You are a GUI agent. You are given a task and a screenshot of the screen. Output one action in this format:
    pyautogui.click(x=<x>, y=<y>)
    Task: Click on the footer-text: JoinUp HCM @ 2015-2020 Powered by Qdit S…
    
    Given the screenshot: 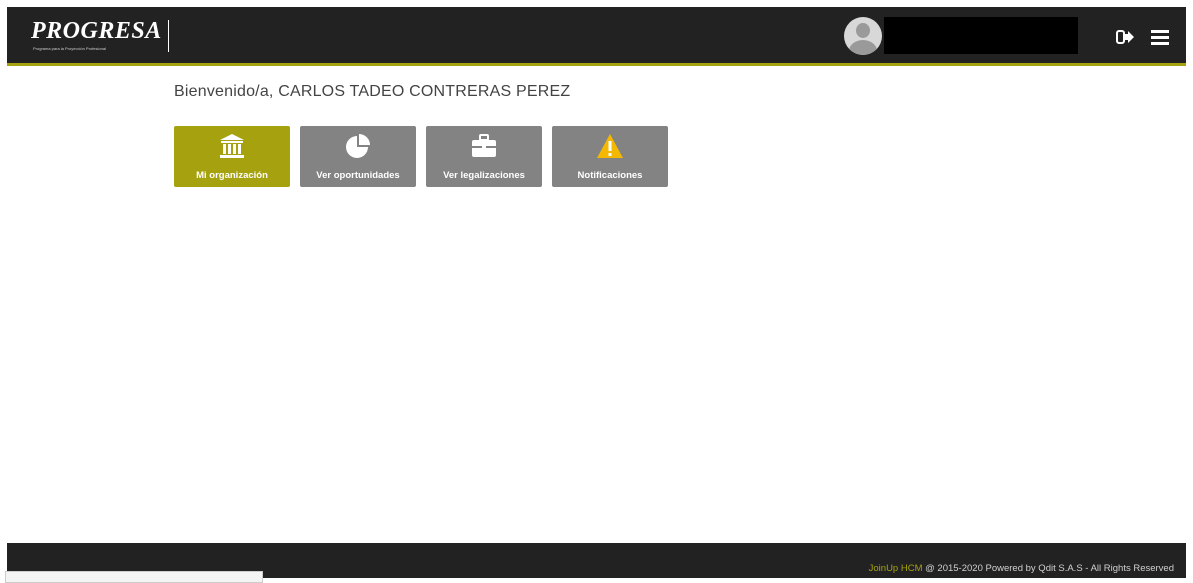 What is the action you would take?
    pyautogui.click(x=1021, y=568)
    